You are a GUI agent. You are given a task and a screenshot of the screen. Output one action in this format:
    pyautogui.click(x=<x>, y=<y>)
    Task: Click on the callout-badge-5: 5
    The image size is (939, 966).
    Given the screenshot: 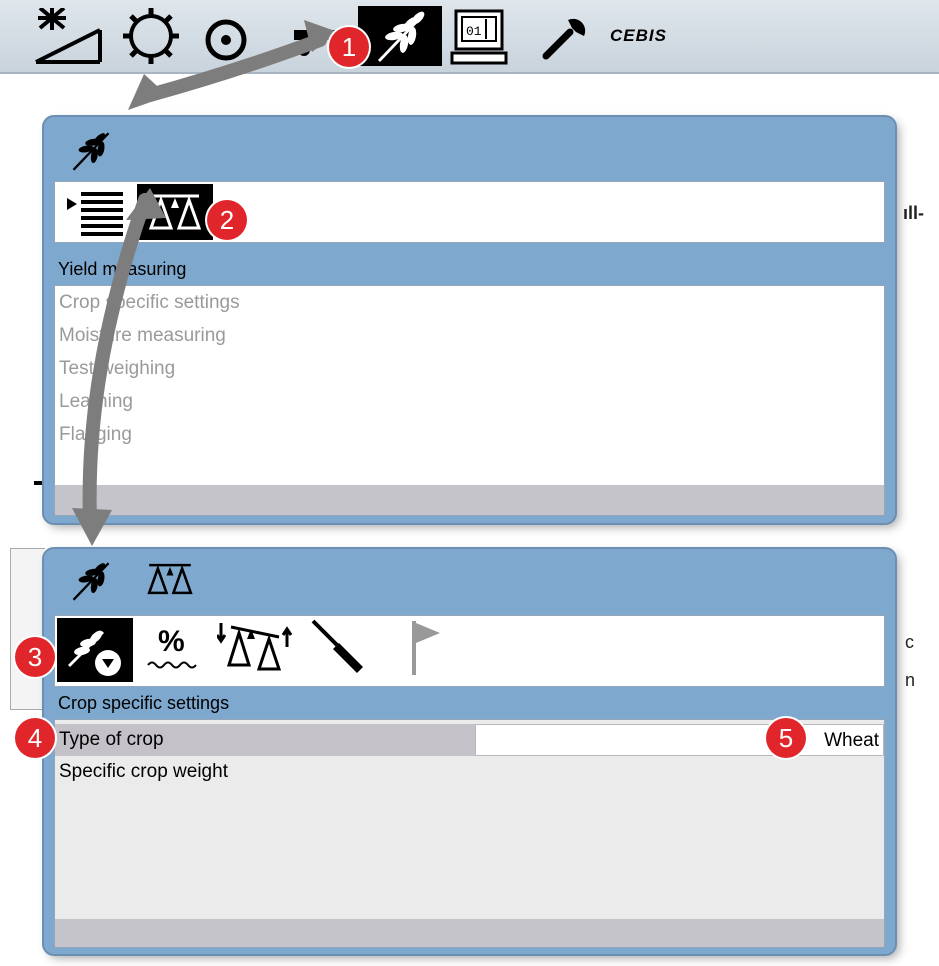 What is the action you would take?
    pyautogui.click(x=786, y=738)
    